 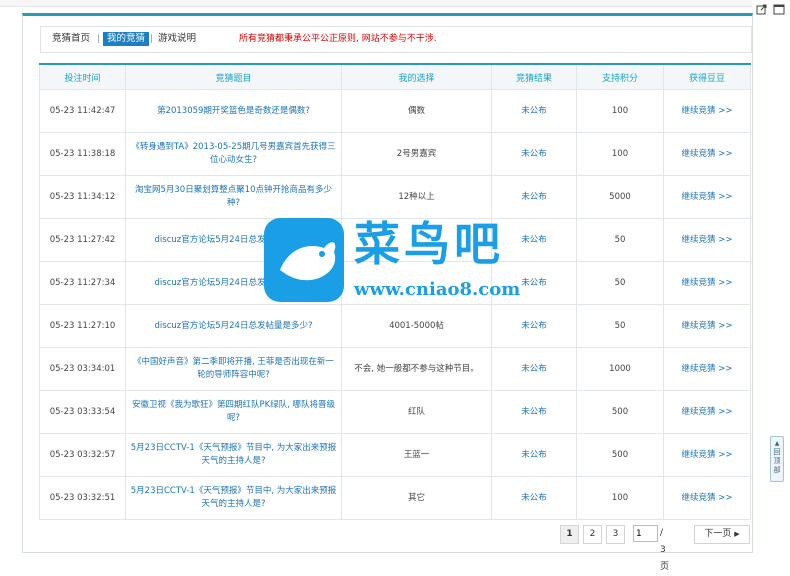 What do you see at coordinates (416, 326) in the screenshot?
I see `choice-cell: 4001-5000帖` at bounding box center [416, 326].